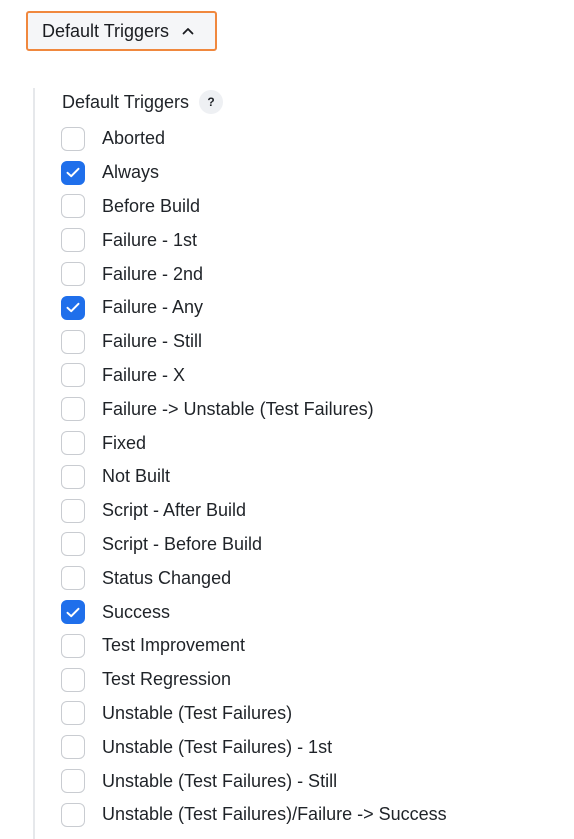 This screenshot has height=839, width=574. What do you see at coordinates (254, 139) in the screenshot?
I see `trigger-checkbox-item: Aborted` at bounding box center [254, 139].